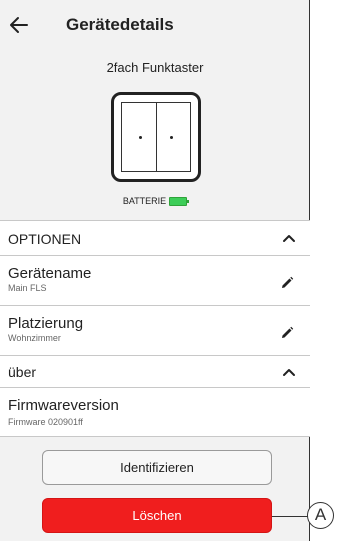  I want to click on device-type-label: 2fach Funktaster, so click(155, 67).